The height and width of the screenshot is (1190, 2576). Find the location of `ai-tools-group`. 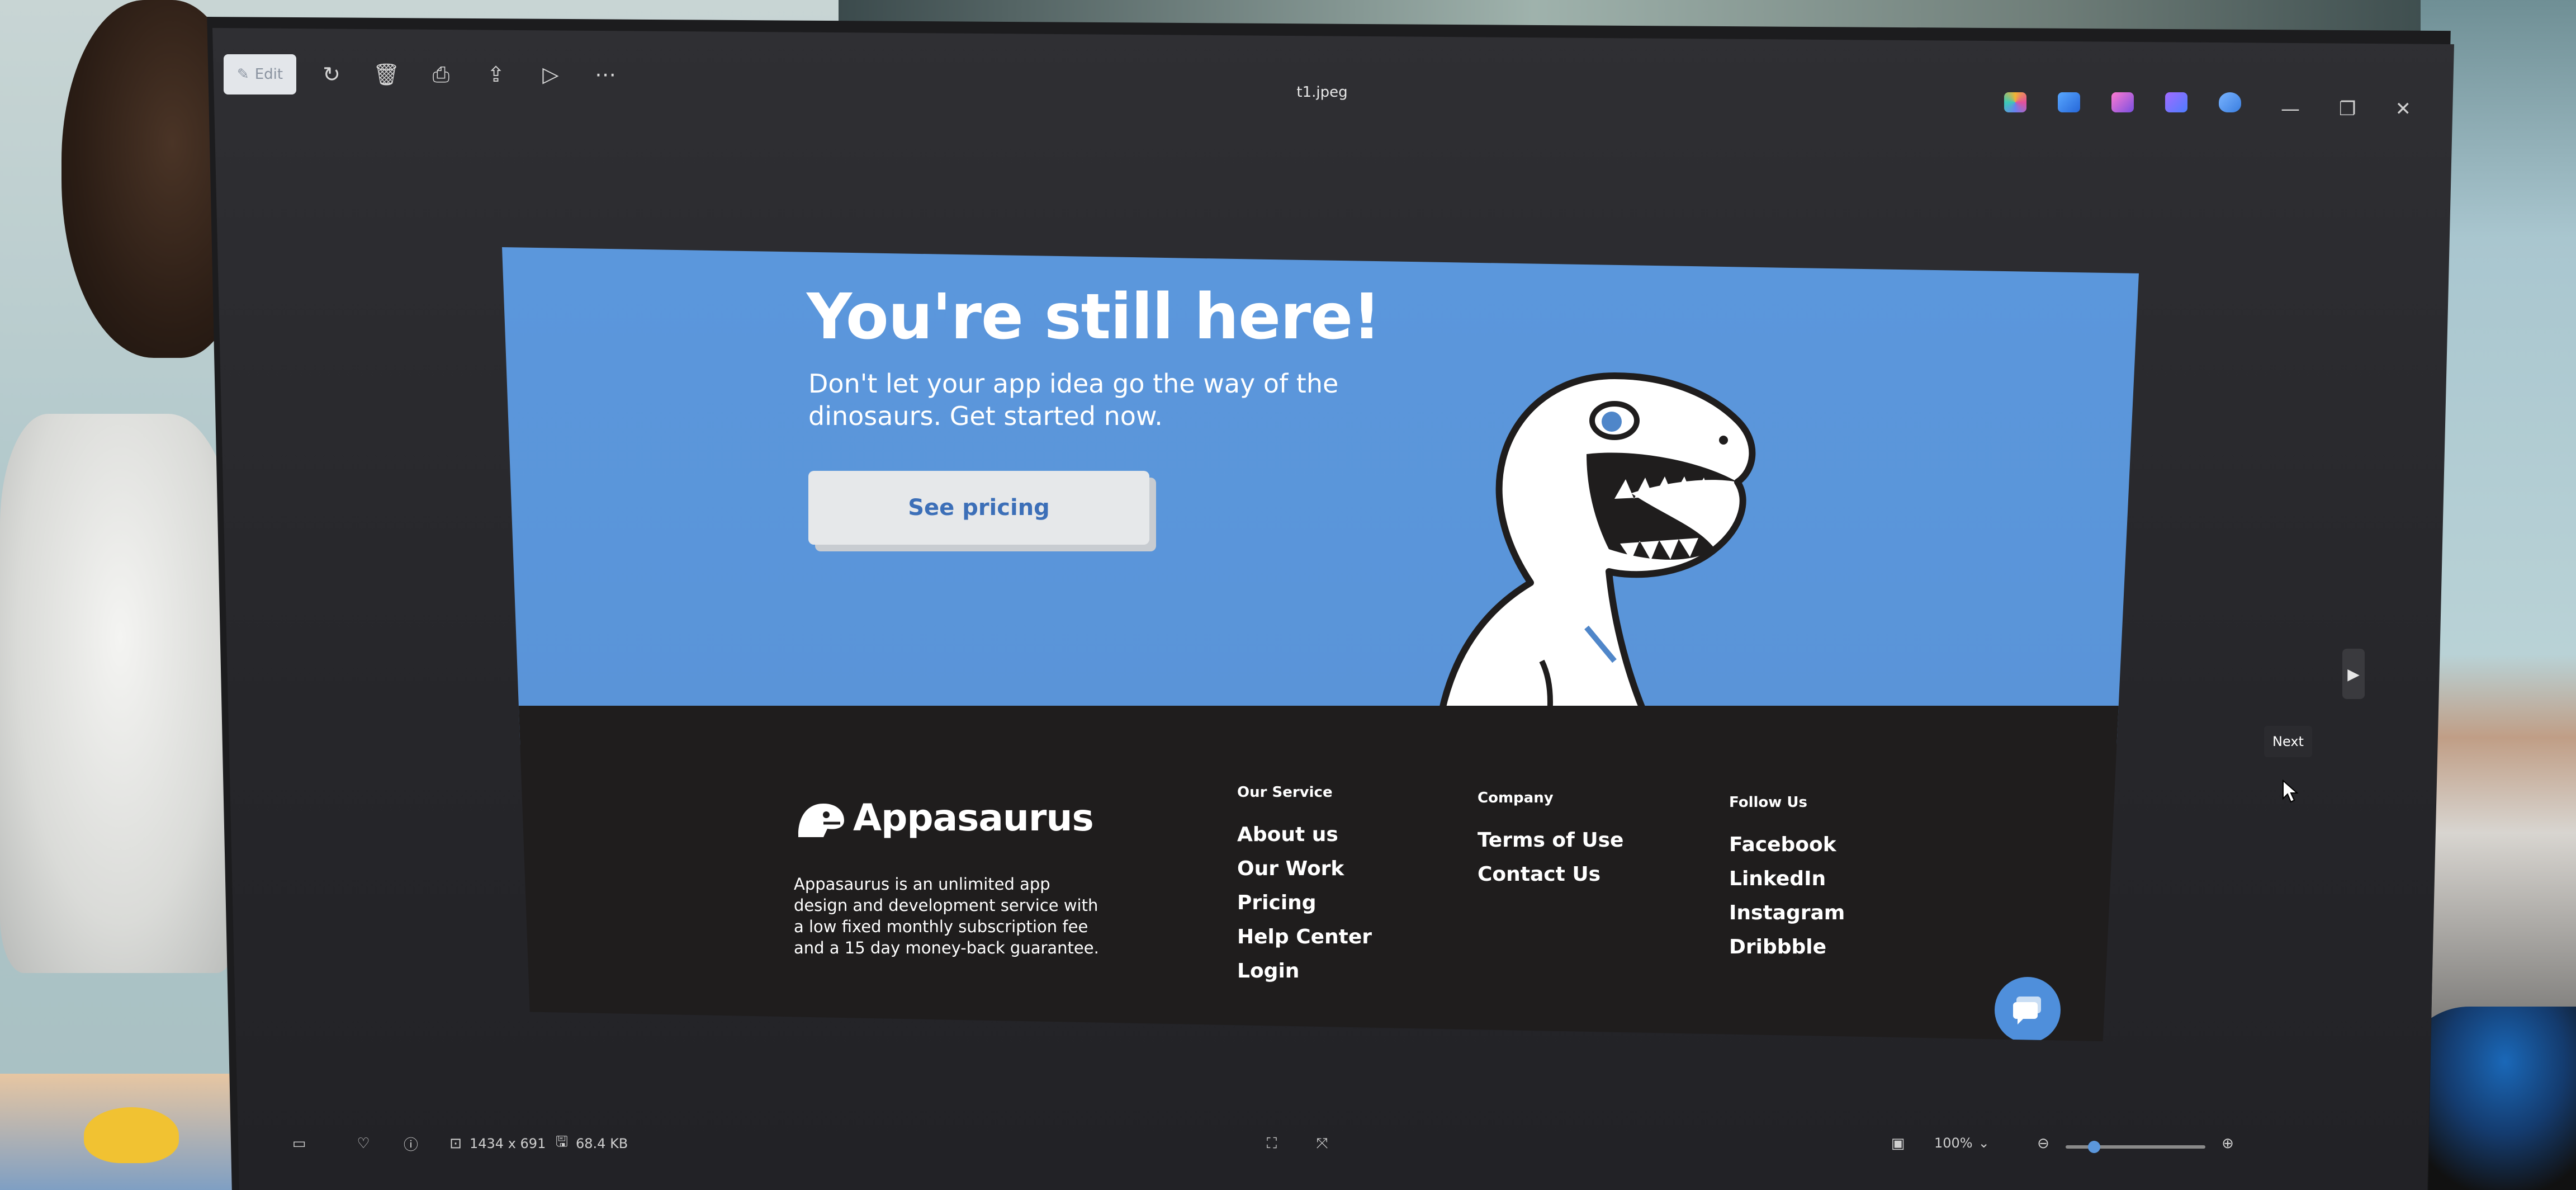

ai-tools-group is located at coordinates (2122, 102).